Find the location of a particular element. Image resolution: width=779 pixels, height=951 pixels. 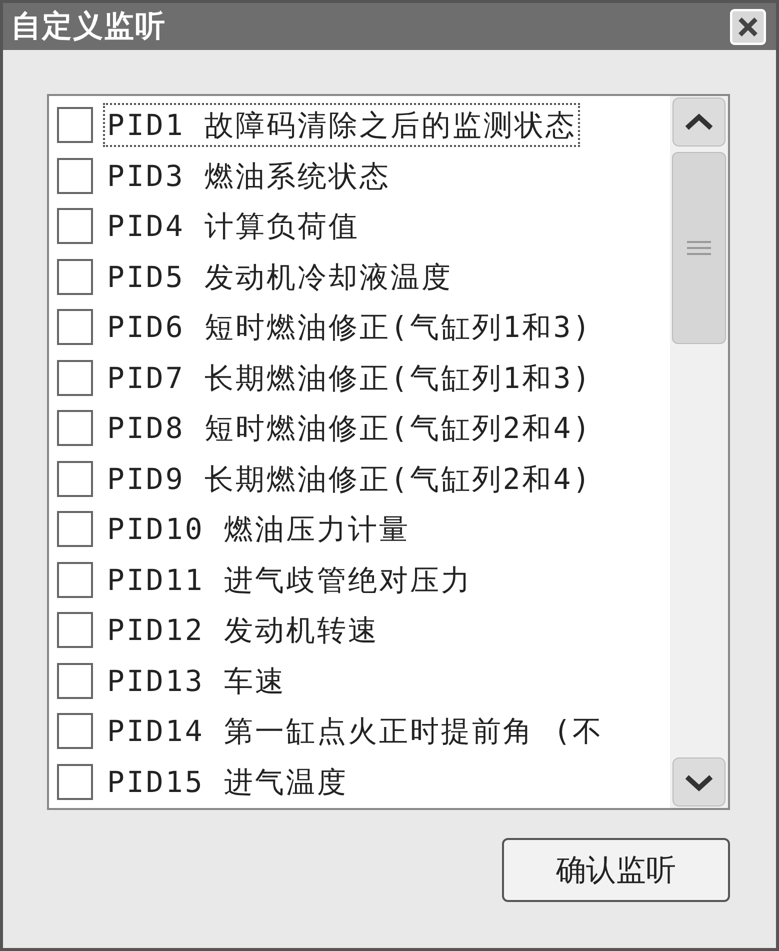

scroll-up-icon is located at coordinates (699, 122).